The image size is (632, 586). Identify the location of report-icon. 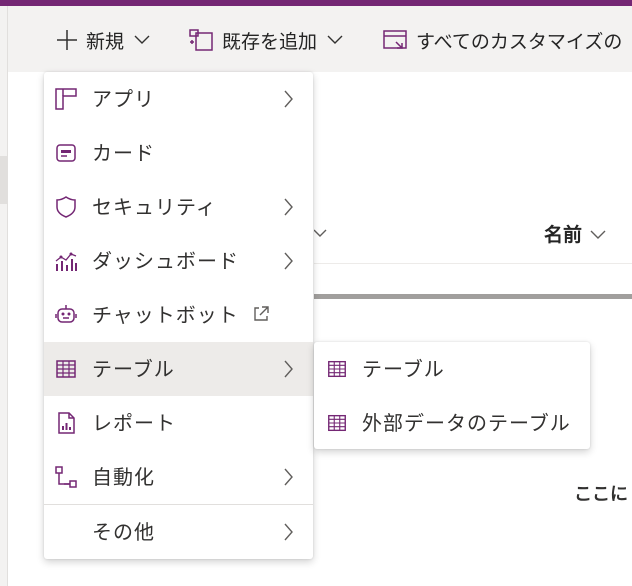
(66, 423).